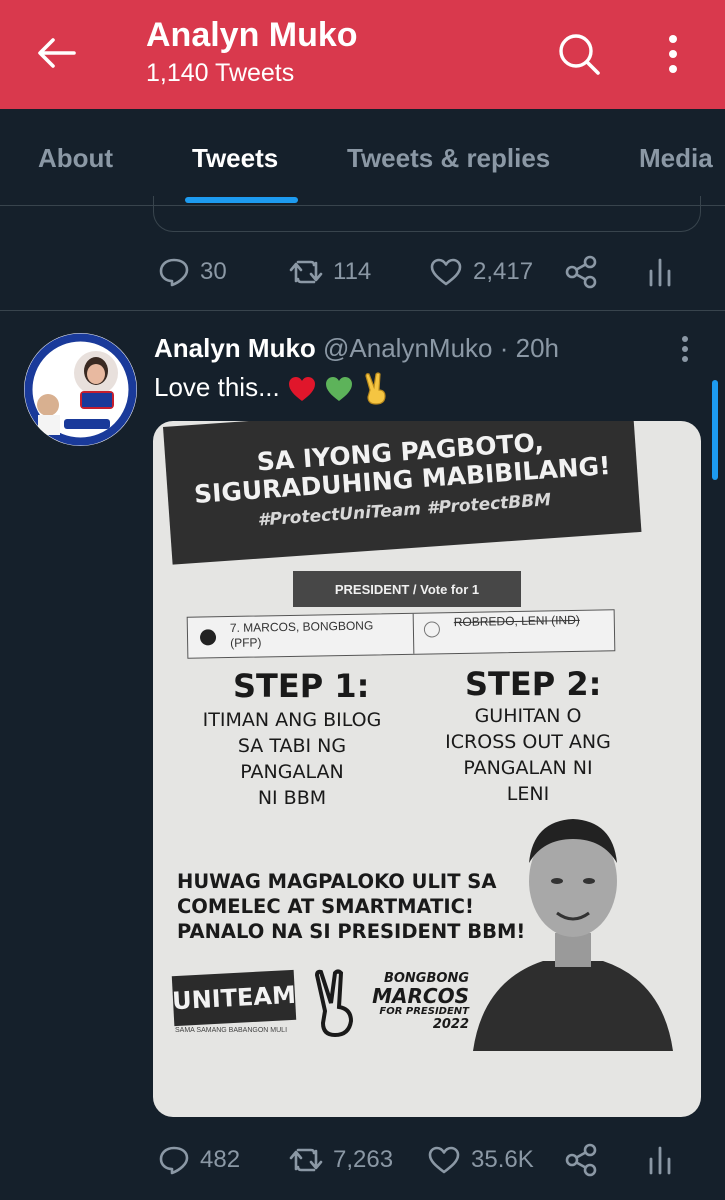  What do you see at coordinates (330, 272) in the screenshot?
I see `retweet-button: 114` at bounding box center [330, 272].